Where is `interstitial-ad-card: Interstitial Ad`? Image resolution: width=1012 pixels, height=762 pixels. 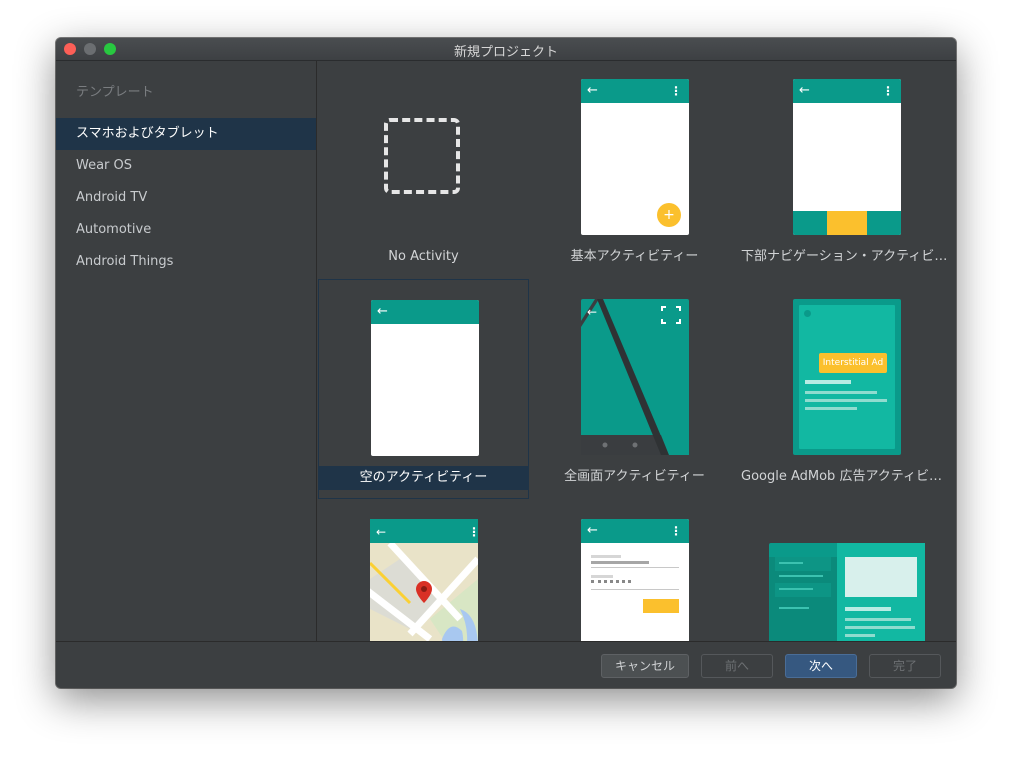 interstitial-ad-card: Interstitial Ad is located at coordinates (847, 377).